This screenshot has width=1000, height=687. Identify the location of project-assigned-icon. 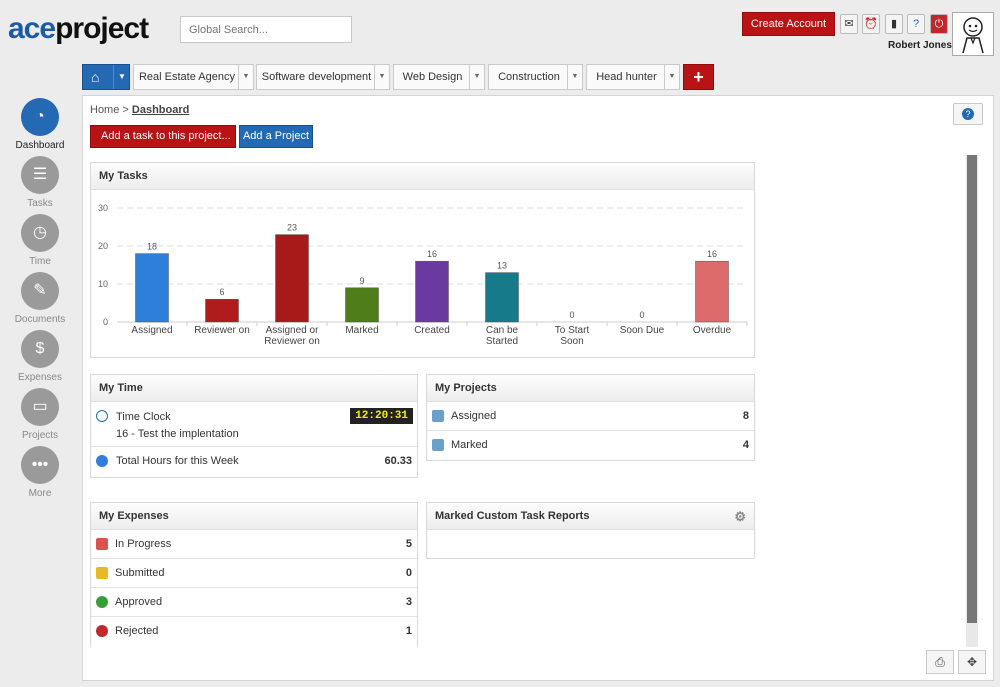
(438, 416).